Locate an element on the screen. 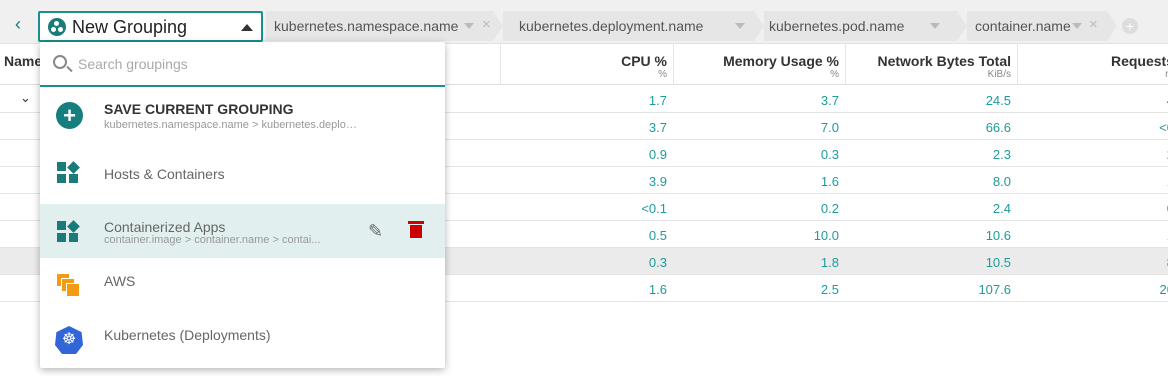 The width and height of the screenshot is (1168, 376). cell-cpu: 1.6 is located at coordinates (657, 289).